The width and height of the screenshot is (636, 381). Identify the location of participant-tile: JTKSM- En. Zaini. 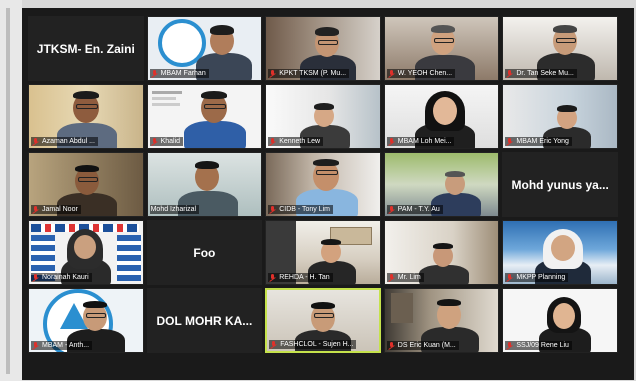
(86, 48).